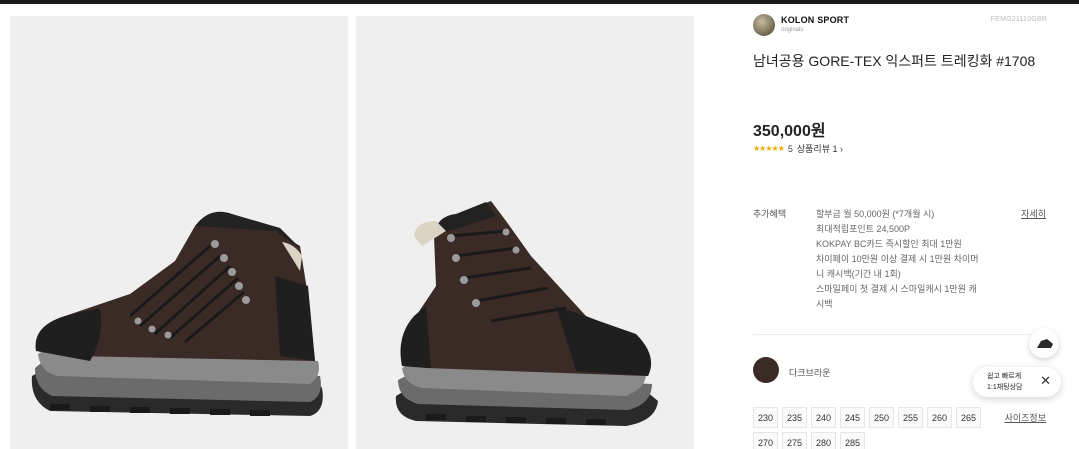 This screenshot has height=449, width=1079. What do you see at coordinates (815, 20) in the screenshot?
I see `brand-name: KOLON SPORT` at bounding box center [815, 20].